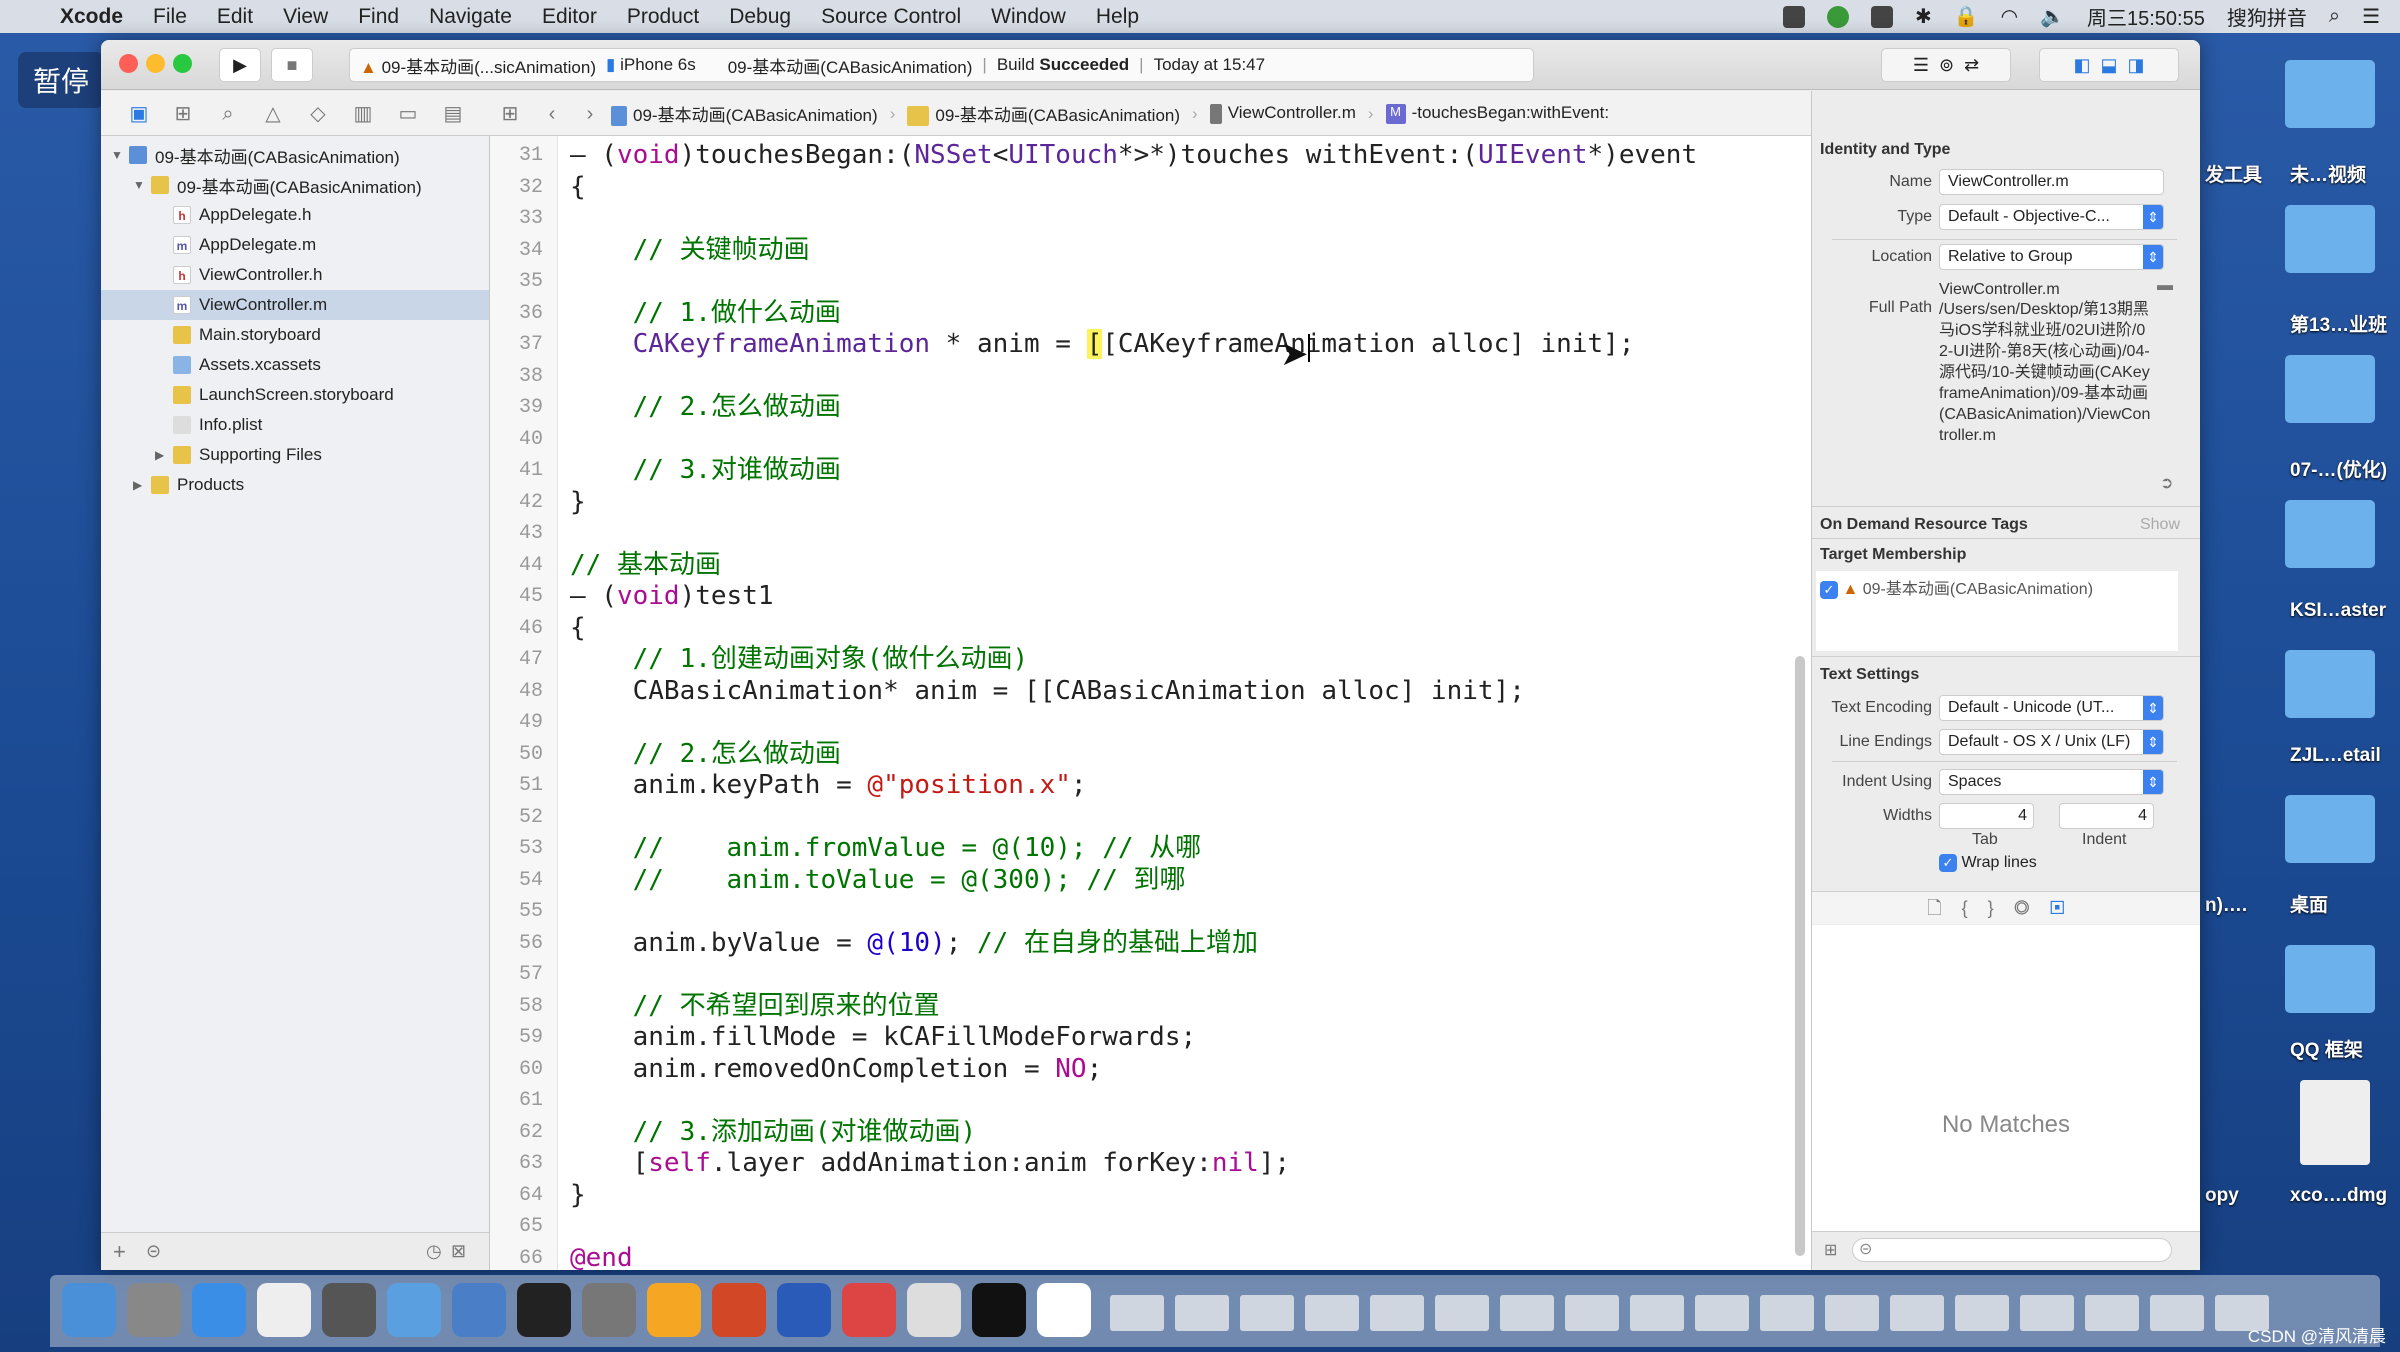 This screenshot has height=1352, width=2400. I want to click on menu-window: Window, so click(1028, 17).